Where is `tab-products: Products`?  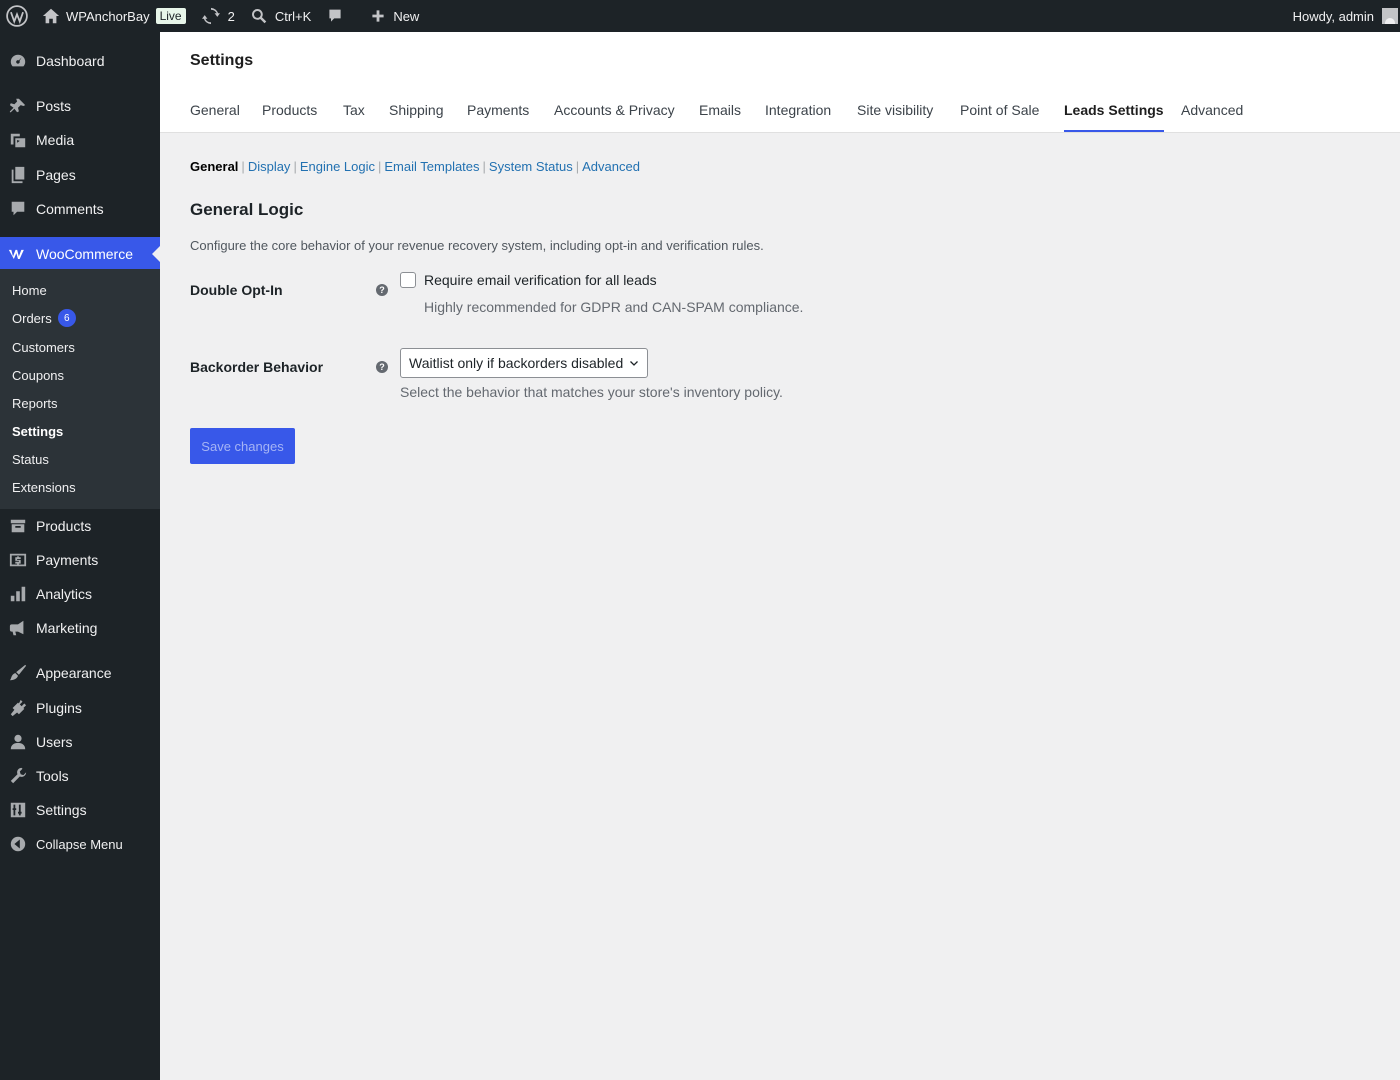 tab-products: Products is located at coordinates (289, 117).